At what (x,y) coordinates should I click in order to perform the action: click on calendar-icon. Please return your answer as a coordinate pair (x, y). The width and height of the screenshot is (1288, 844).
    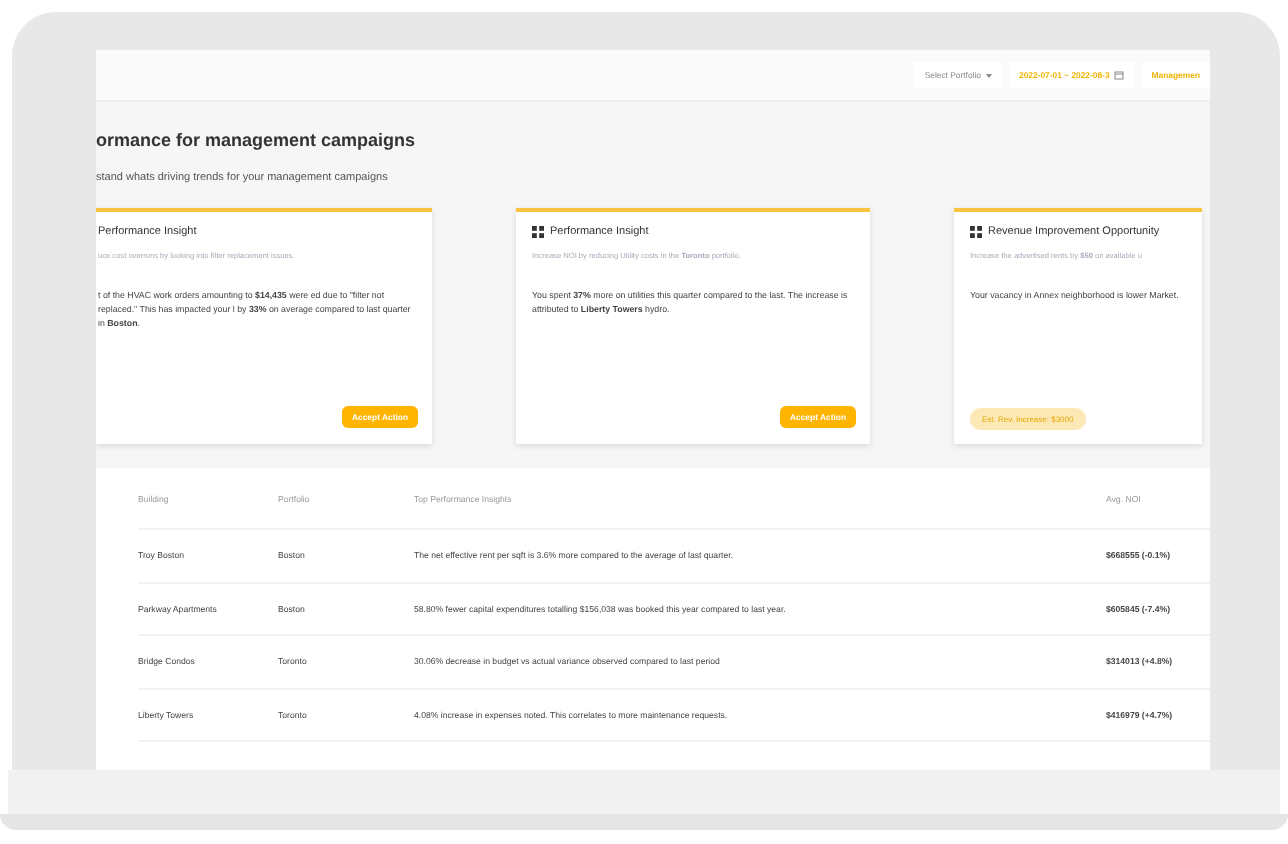
    Looking at the image, I should click on (1118, 75).